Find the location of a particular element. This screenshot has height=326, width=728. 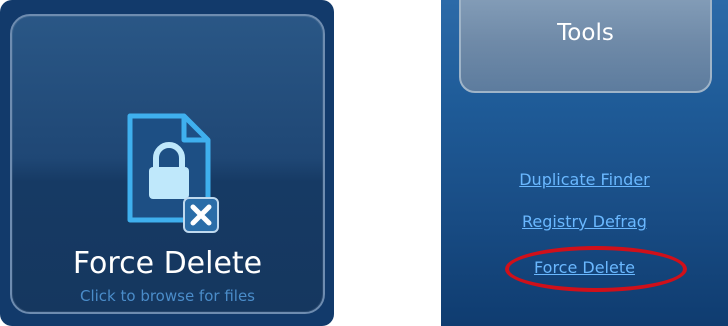

tile-subtitle: Click to browse for files is located at coordinates (167, 296).